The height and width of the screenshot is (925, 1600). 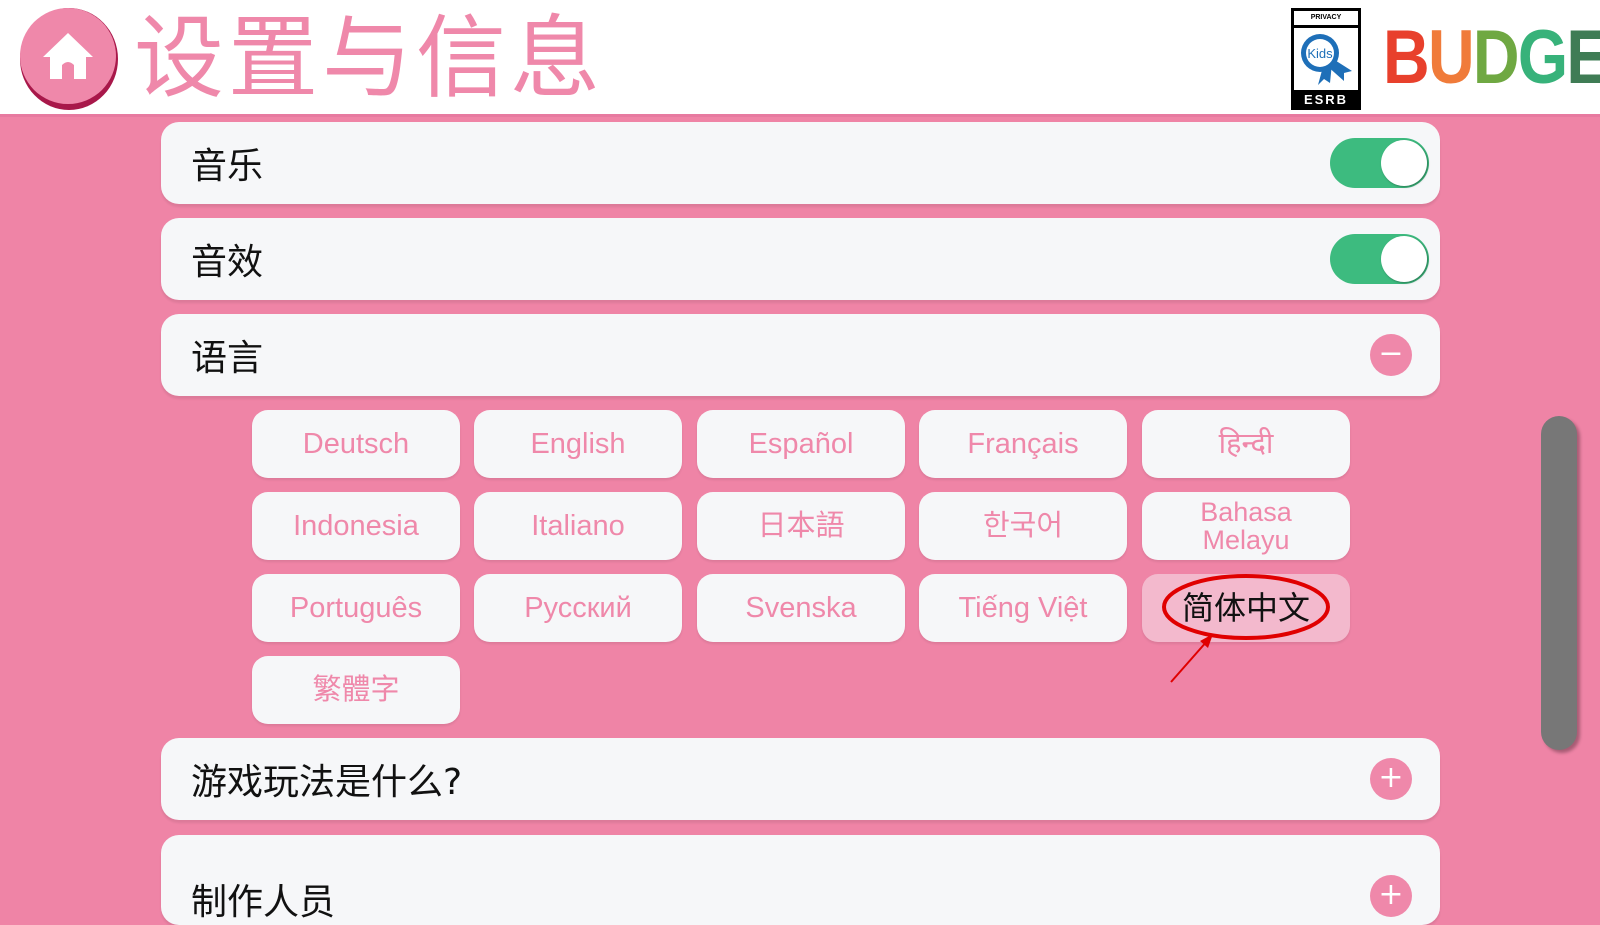 I want to click on highlight-ellipse, so click(x=1246, y=607).